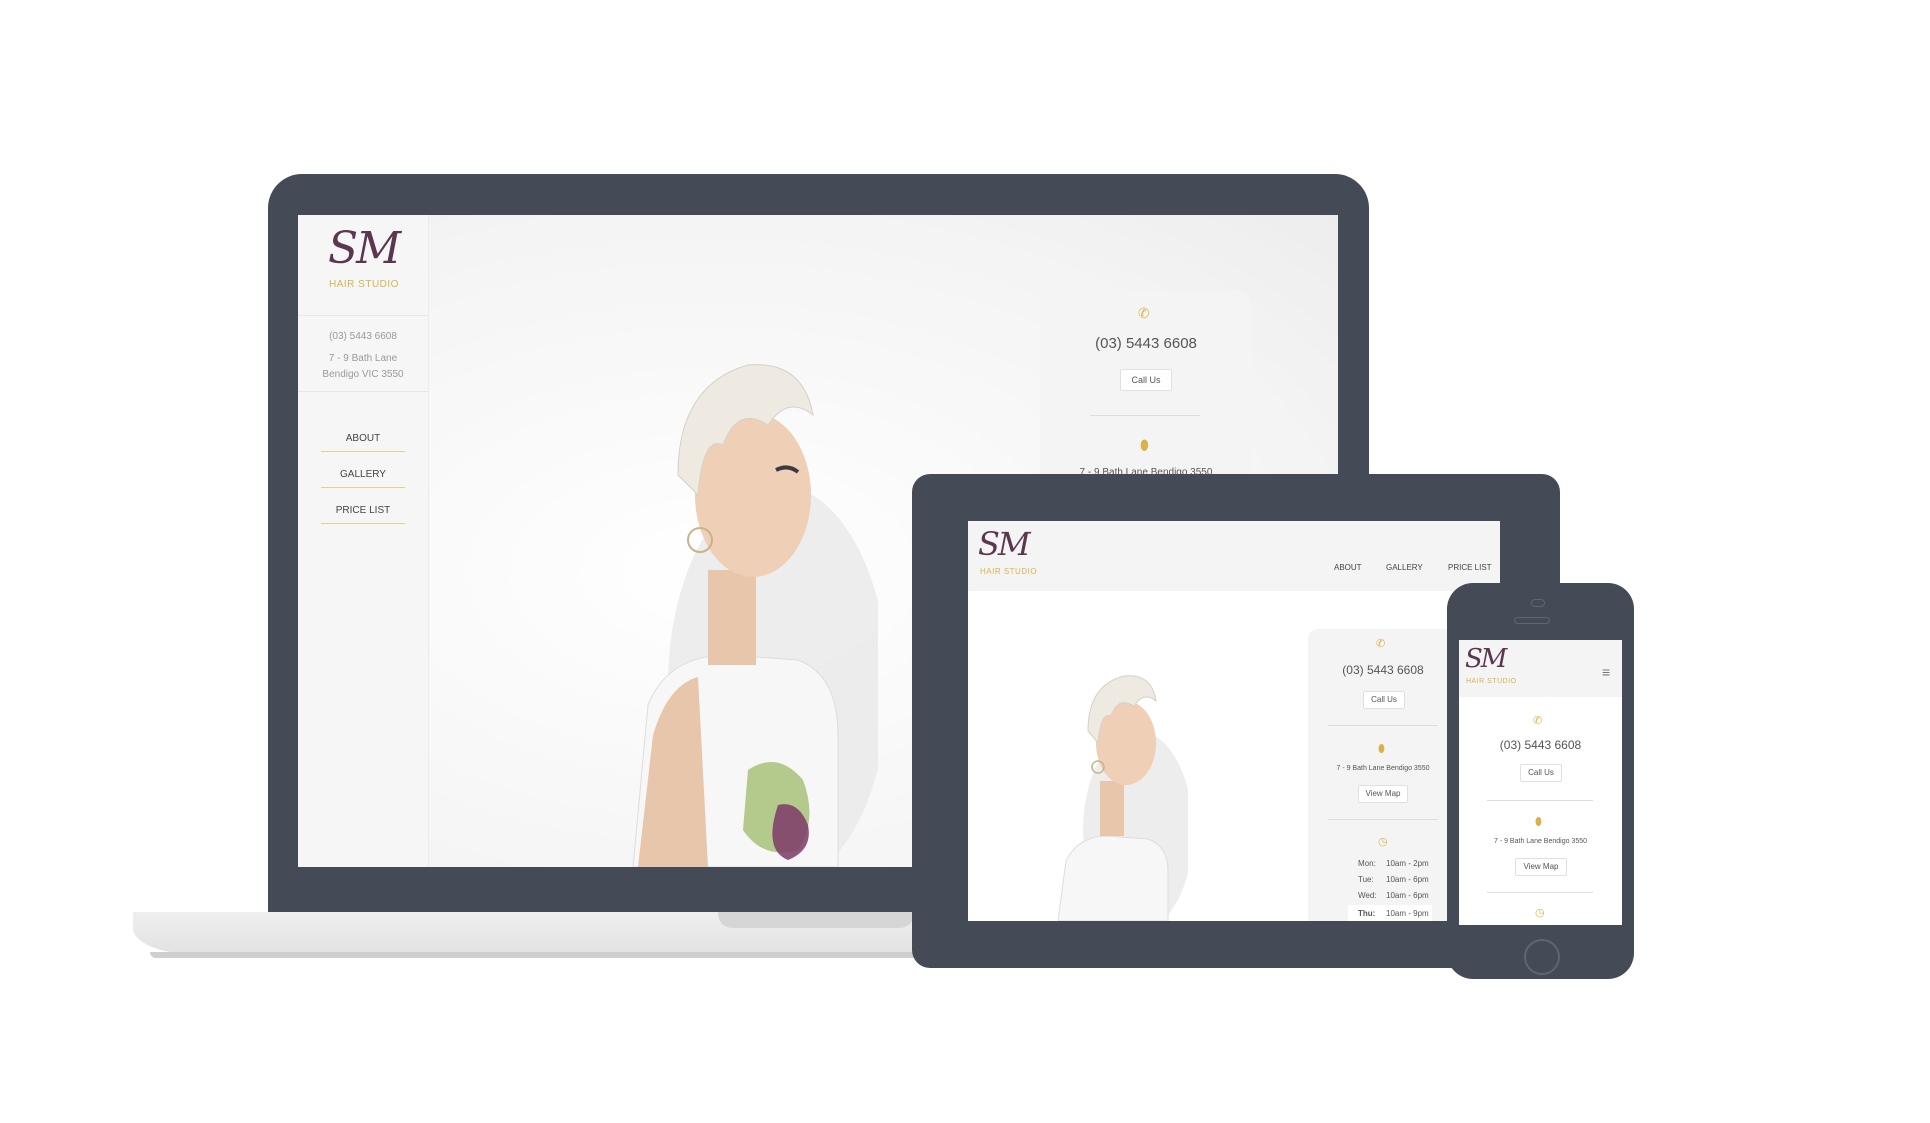 The width and height of the screenshot is (1930, 1123). Describe the element at coordinates (1407, 913) in the screenshot. I see `hours-time: 10am - 9pm` at that location.